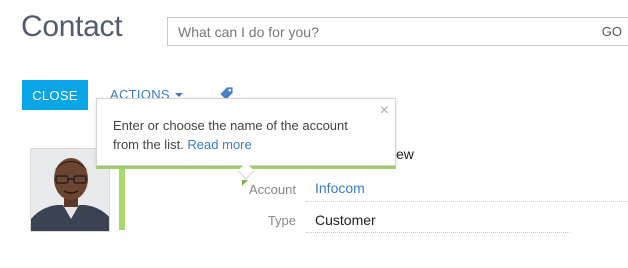  I want to click on tooltip-arrow, so click(246, 171).